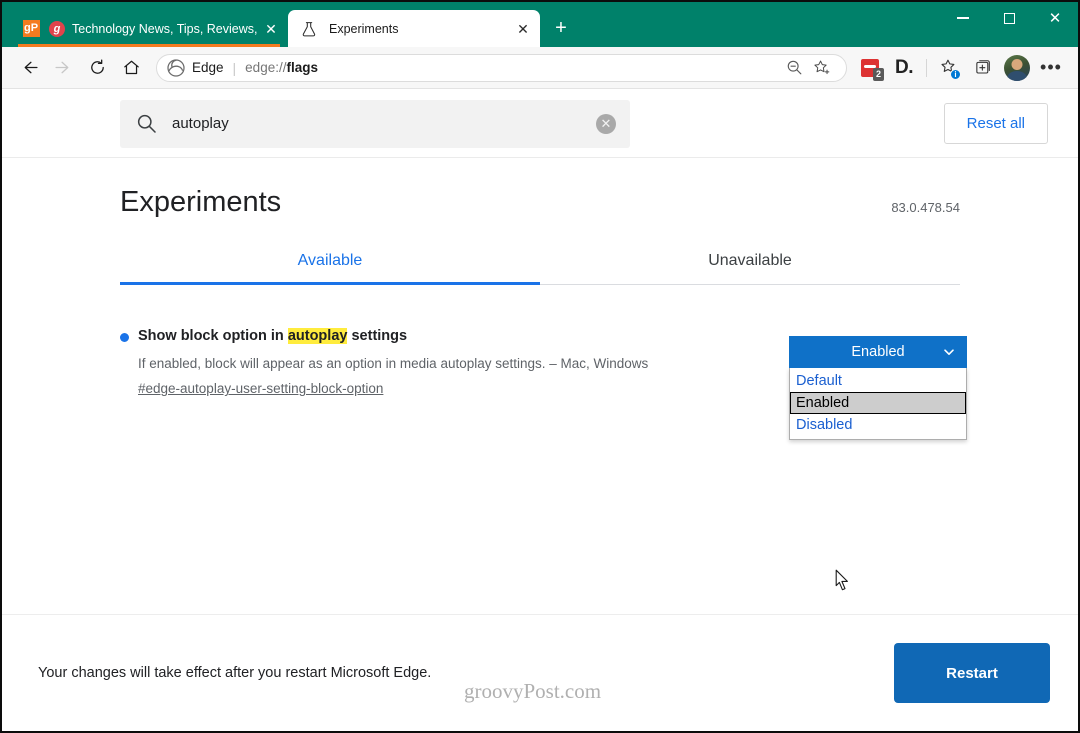  Describe the element at coordinates (97, 68) in the screenshot. I see `refresh-button` at that location.